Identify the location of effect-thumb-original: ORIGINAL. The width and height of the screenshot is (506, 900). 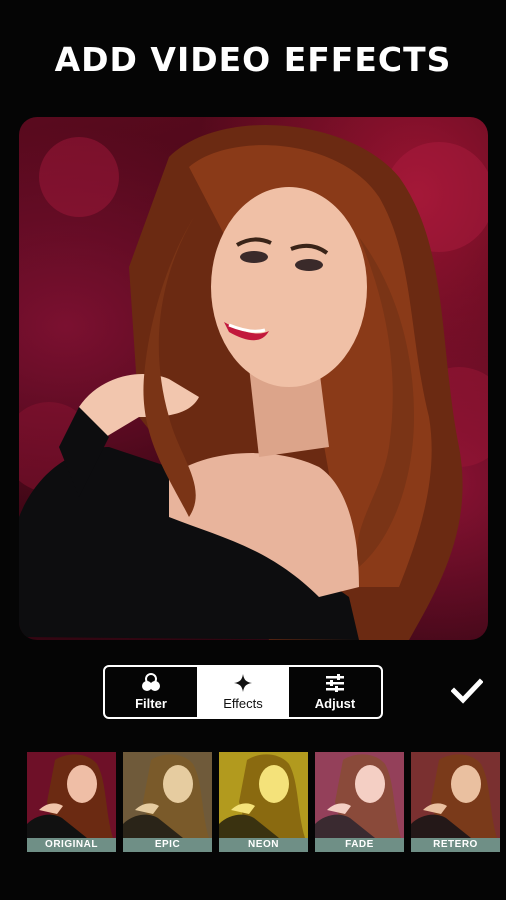
(71, 802).